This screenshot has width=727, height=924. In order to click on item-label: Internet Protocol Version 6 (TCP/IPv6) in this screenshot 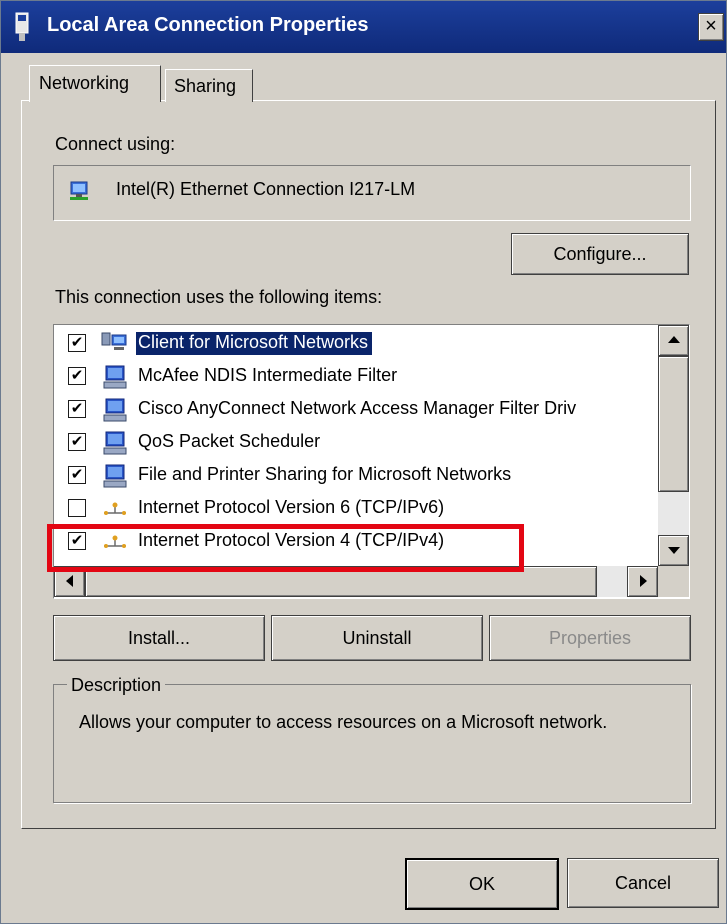, I will do `click(291, 507)`.